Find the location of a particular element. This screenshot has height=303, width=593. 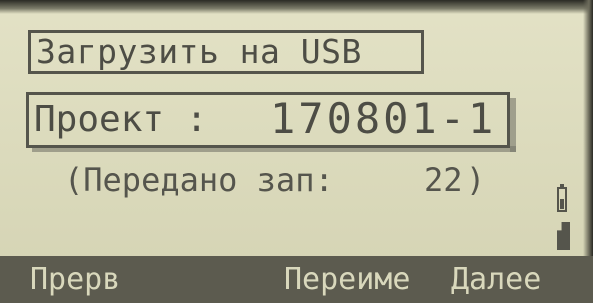

transfer-close-paren: ) is located at coordinates (476, 180).